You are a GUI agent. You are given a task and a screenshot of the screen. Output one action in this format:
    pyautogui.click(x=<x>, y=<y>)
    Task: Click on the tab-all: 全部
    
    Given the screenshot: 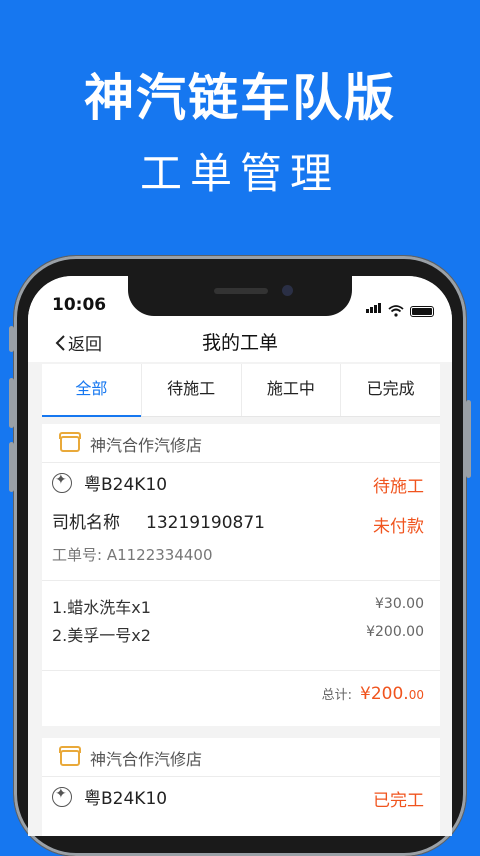 What is the action you would take?
    pyautogui.click(x=92, y=390)
    